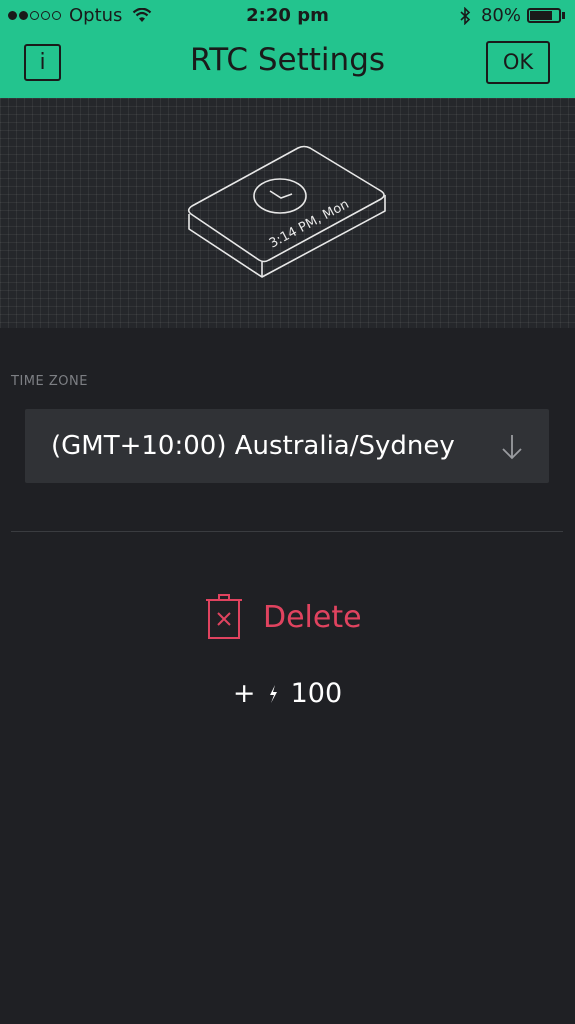 The image size is (575, 1024). Describe the element at coordinates (512, 447) in the screenshot. I see `arrow-down-icon` at that location.